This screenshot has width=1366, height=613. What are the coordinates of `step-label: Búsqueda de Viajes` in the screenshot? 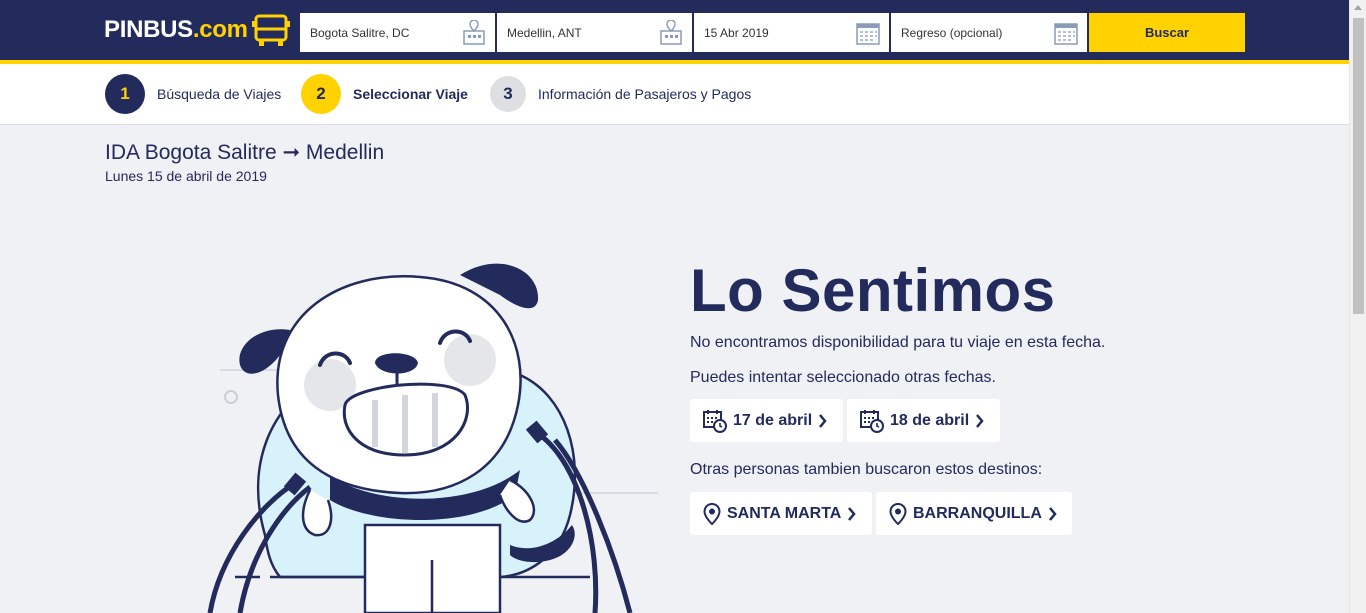 It's located at (219, 94).